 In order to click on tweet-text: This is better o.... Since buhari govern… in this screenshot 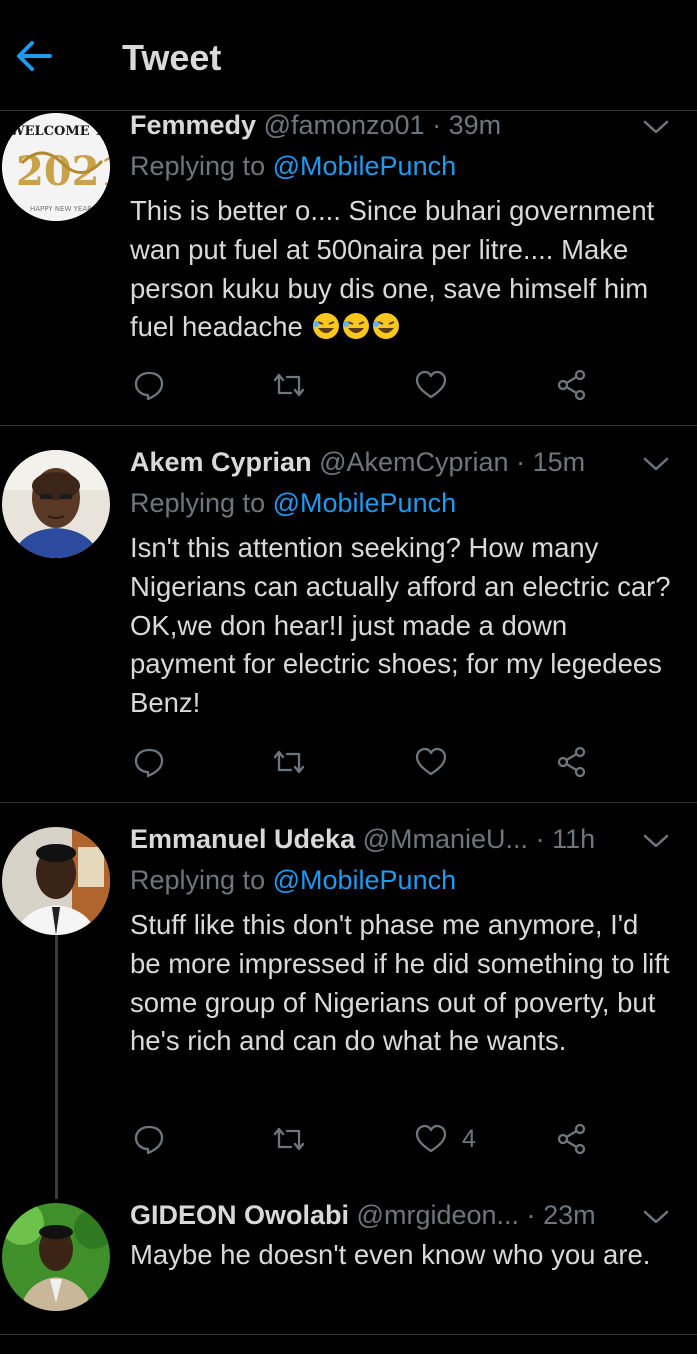, I will do `click(402, 269)`.